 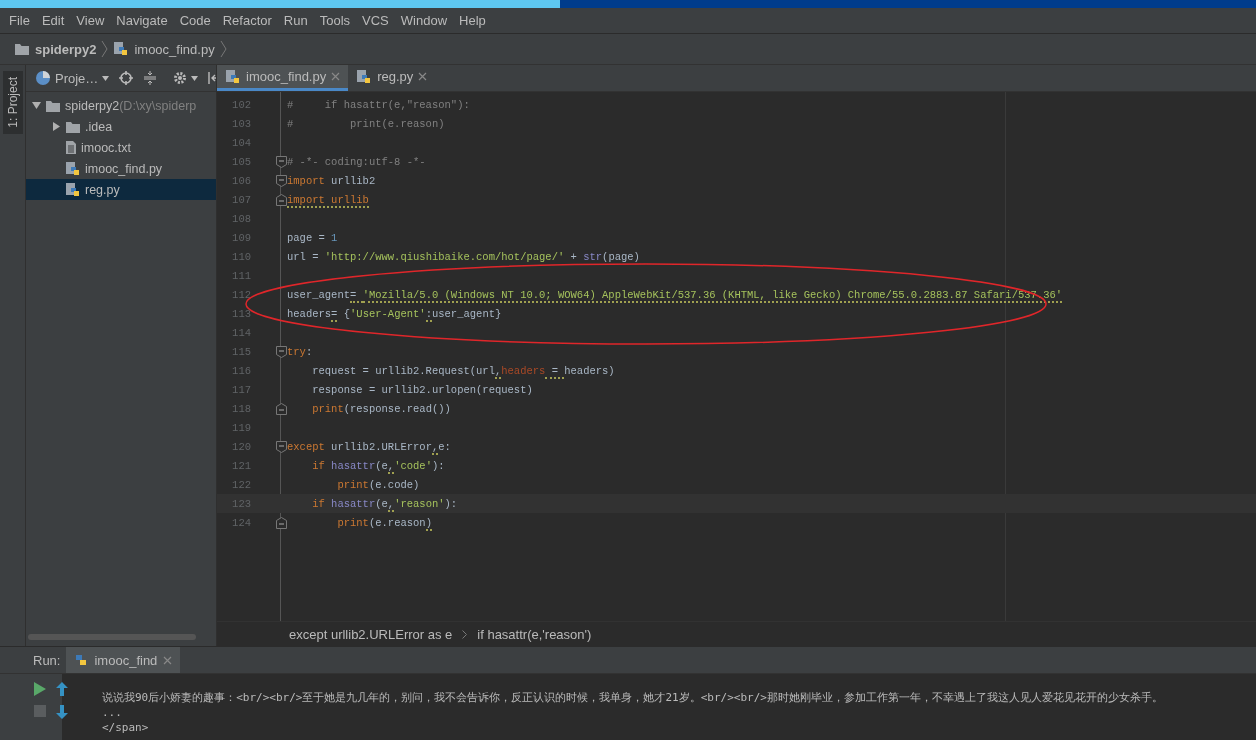 I want to click on menu-item: Tools, so click(x=335, y=20).